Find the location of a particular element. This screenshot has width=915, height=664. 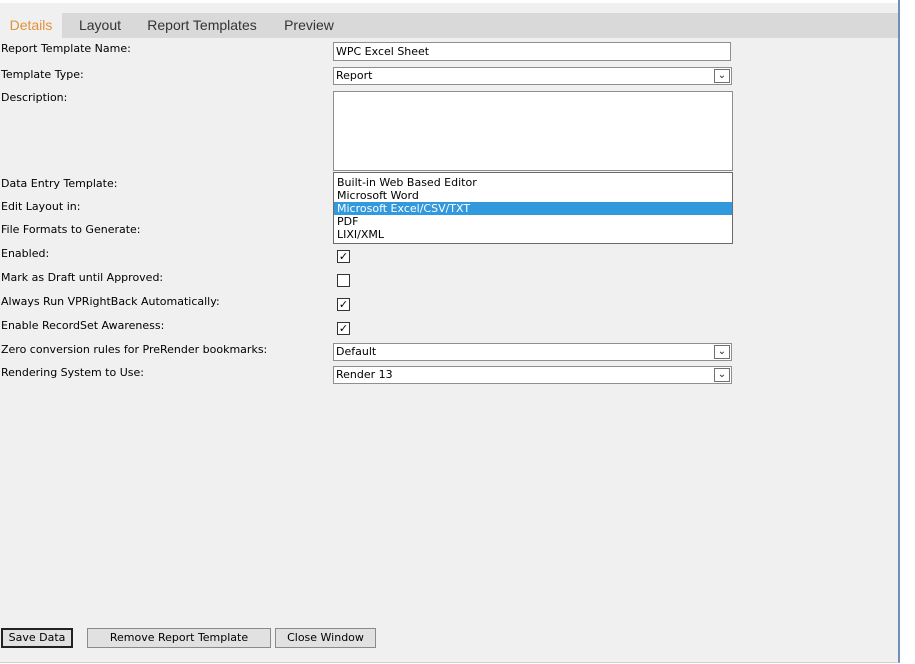

draft-checkbox is located at coordinates (343, 280).